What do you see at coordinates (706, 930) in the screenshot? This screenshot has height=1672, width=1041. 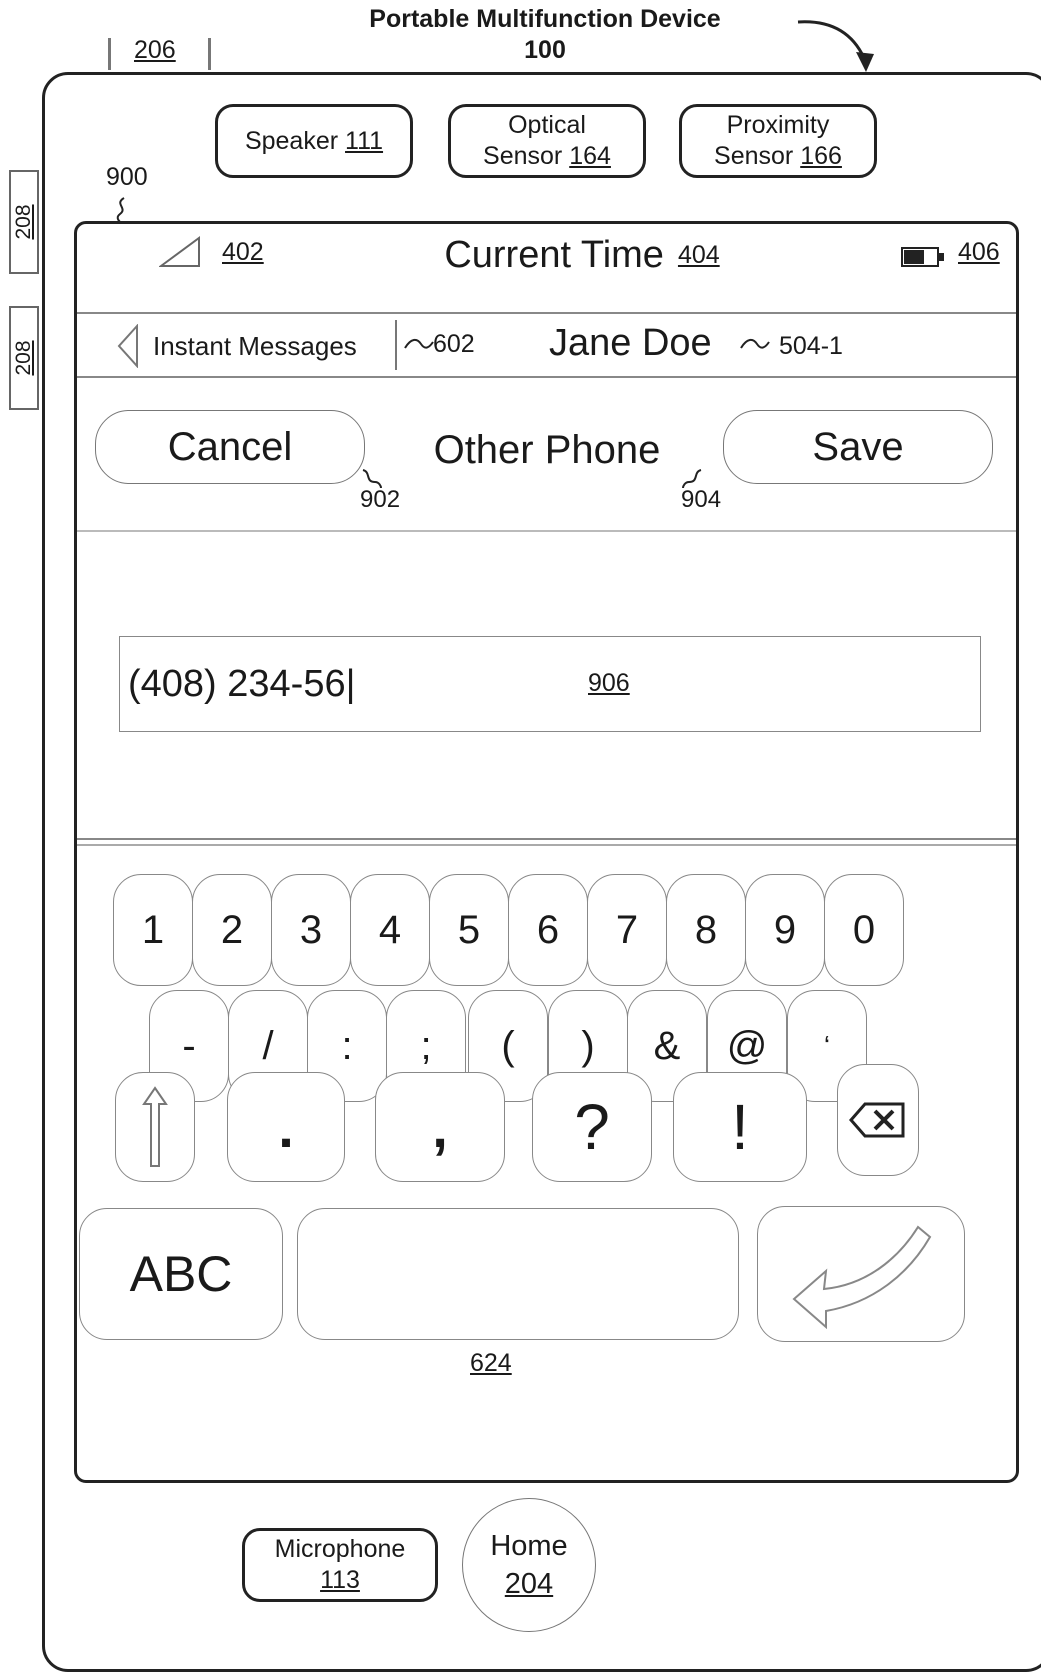 I see `key-8: 8` at bounding box center [706, 930].